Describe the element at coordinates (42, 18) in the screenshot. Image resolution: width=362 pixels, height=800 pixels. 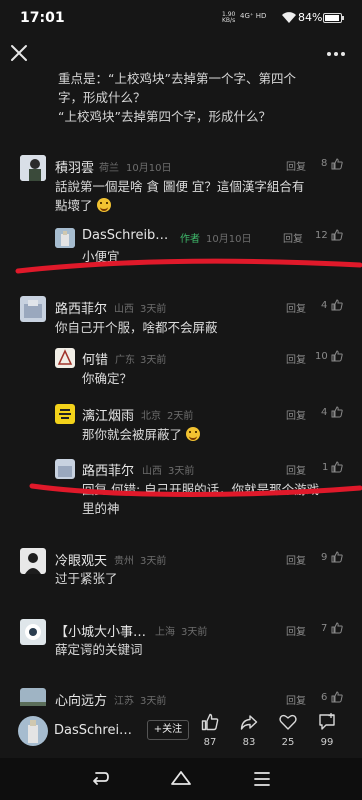
I see `status-time: 17:01` at that location.